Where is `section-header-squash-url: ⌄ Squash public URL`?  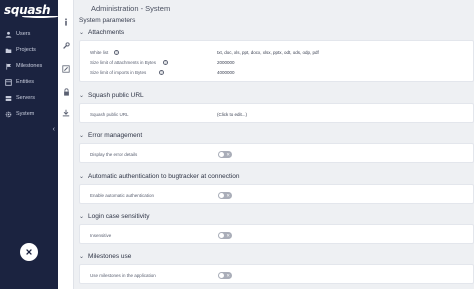 section-header-squash-url: ⌄ Squash public URL is located at coordinates (111, 95).